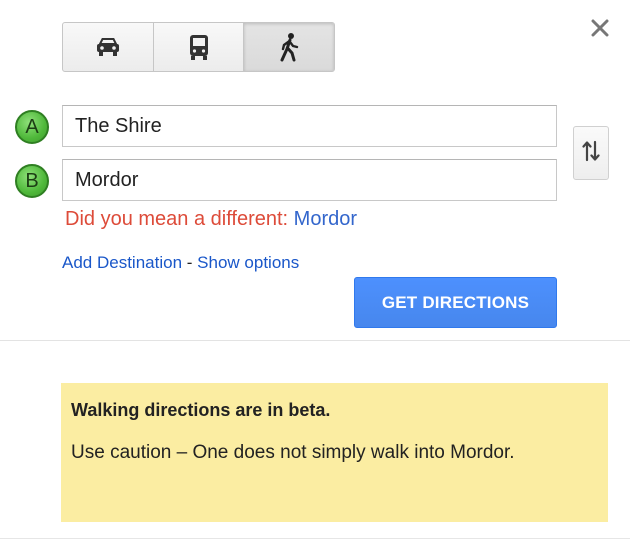 This screenshot has height=542, width=630. What do you see at coordinates (455, 302) in the screenshot?
I see `get-directions-button: GET DIRECTIONS` at bounding box center [455, 302].